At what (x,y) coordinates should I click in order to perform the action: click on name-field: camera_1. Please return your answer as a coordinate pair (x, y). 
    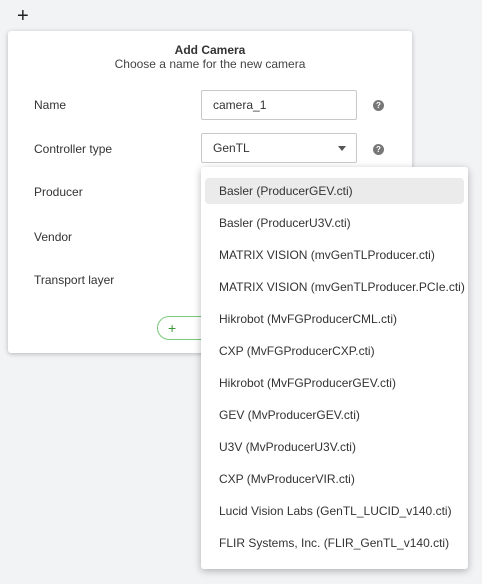
    Looking at the image, I should click on (279, 105).